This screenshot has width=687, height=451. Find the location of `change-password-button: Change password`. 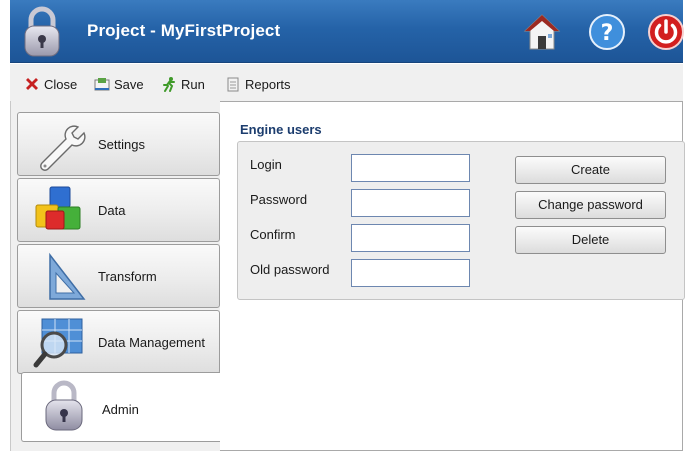

change-password-button: Change password is located at coordinates (590, 205).